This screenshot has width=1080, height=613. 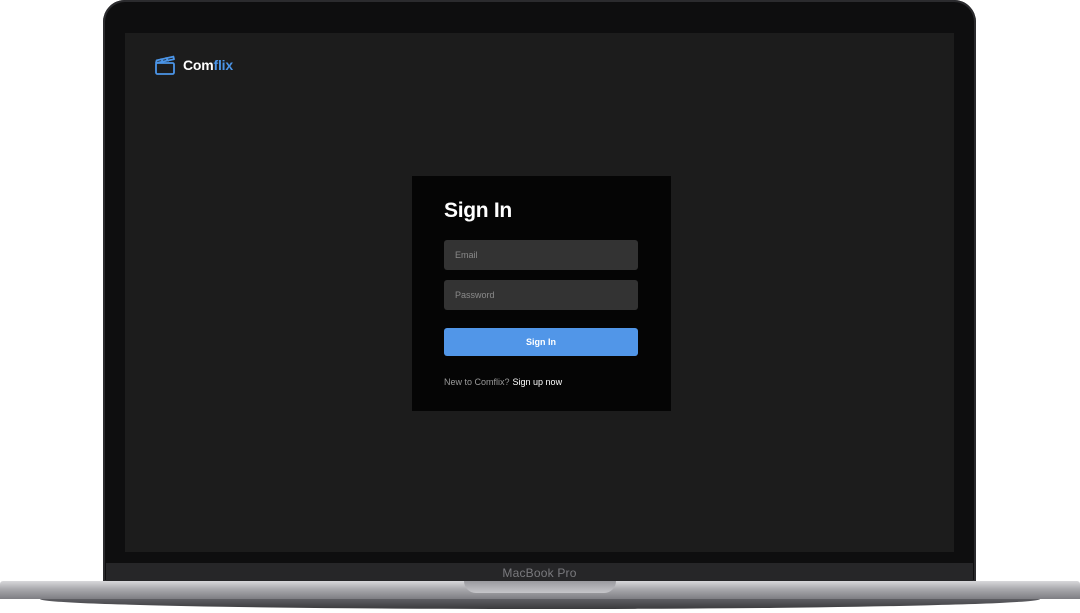 I want to click on brand-logo: Comflix, so click(x=193, y=65).